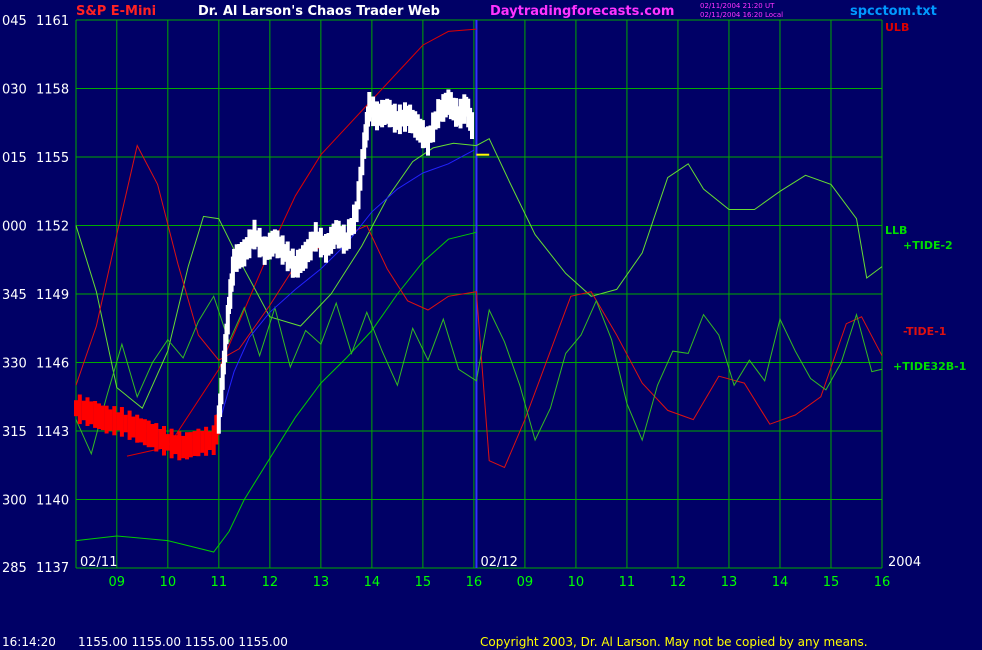  Describe the element at coordinates (928, 245) in the screenshot. I see `tide2-label: +TIDE-2` at that location.